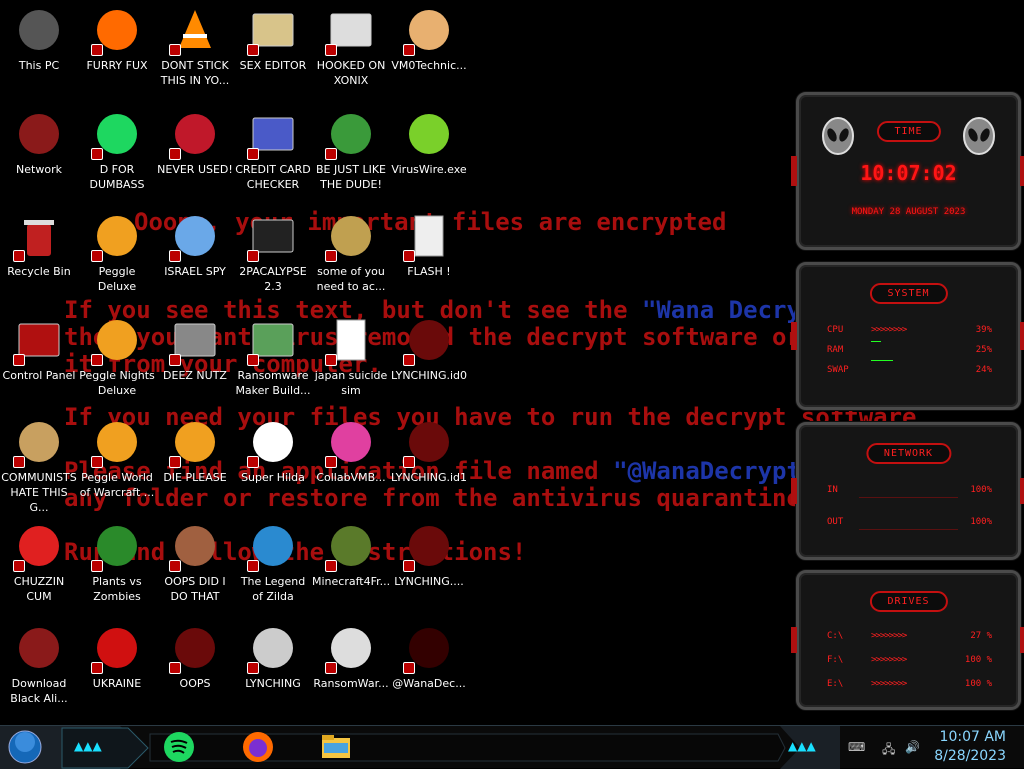 The image size is (1024, 769). I want to click on desktop-icon: Network, so click(39, 143).